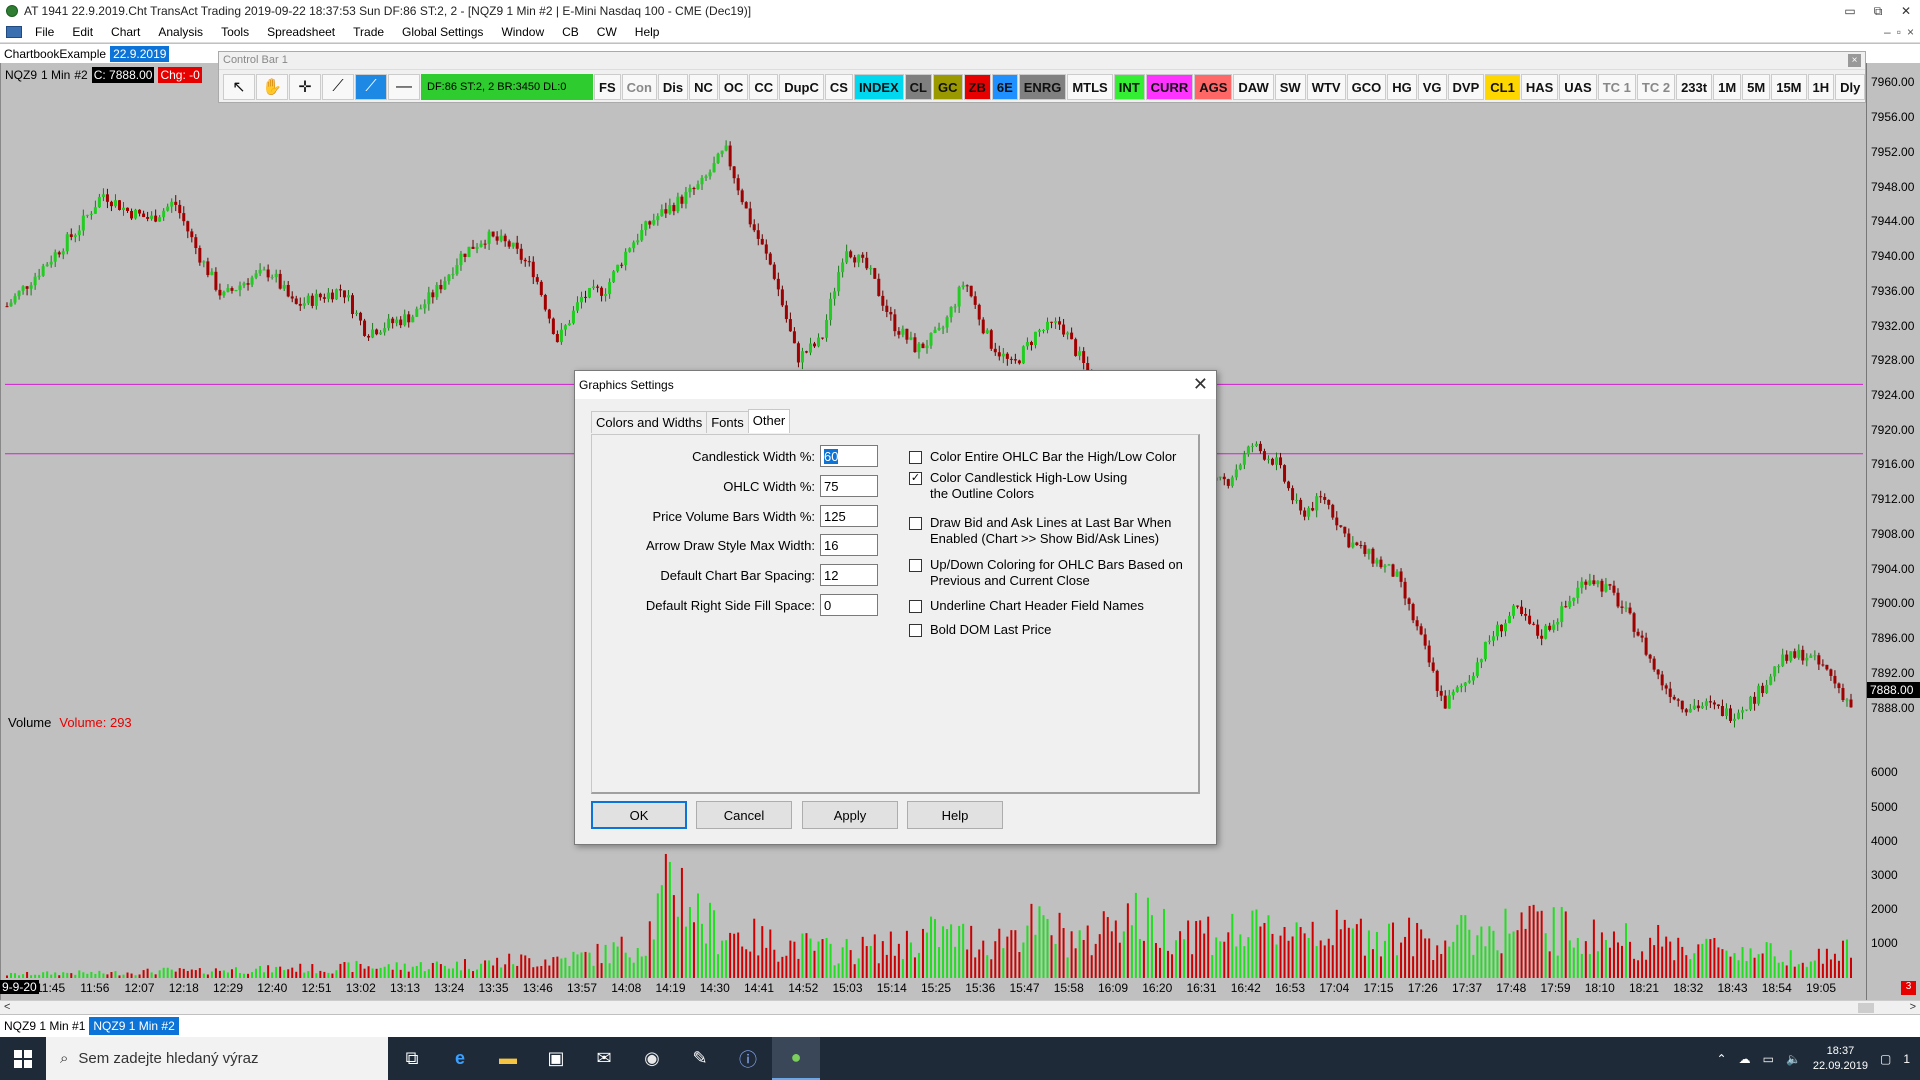 Image resolution: width=1920 pixels, height=1080 pixels. What do you see at coordinates (1908, 988) in the screenshot?
I see `alert-badge: 3` at bounding box center [1908, 988].